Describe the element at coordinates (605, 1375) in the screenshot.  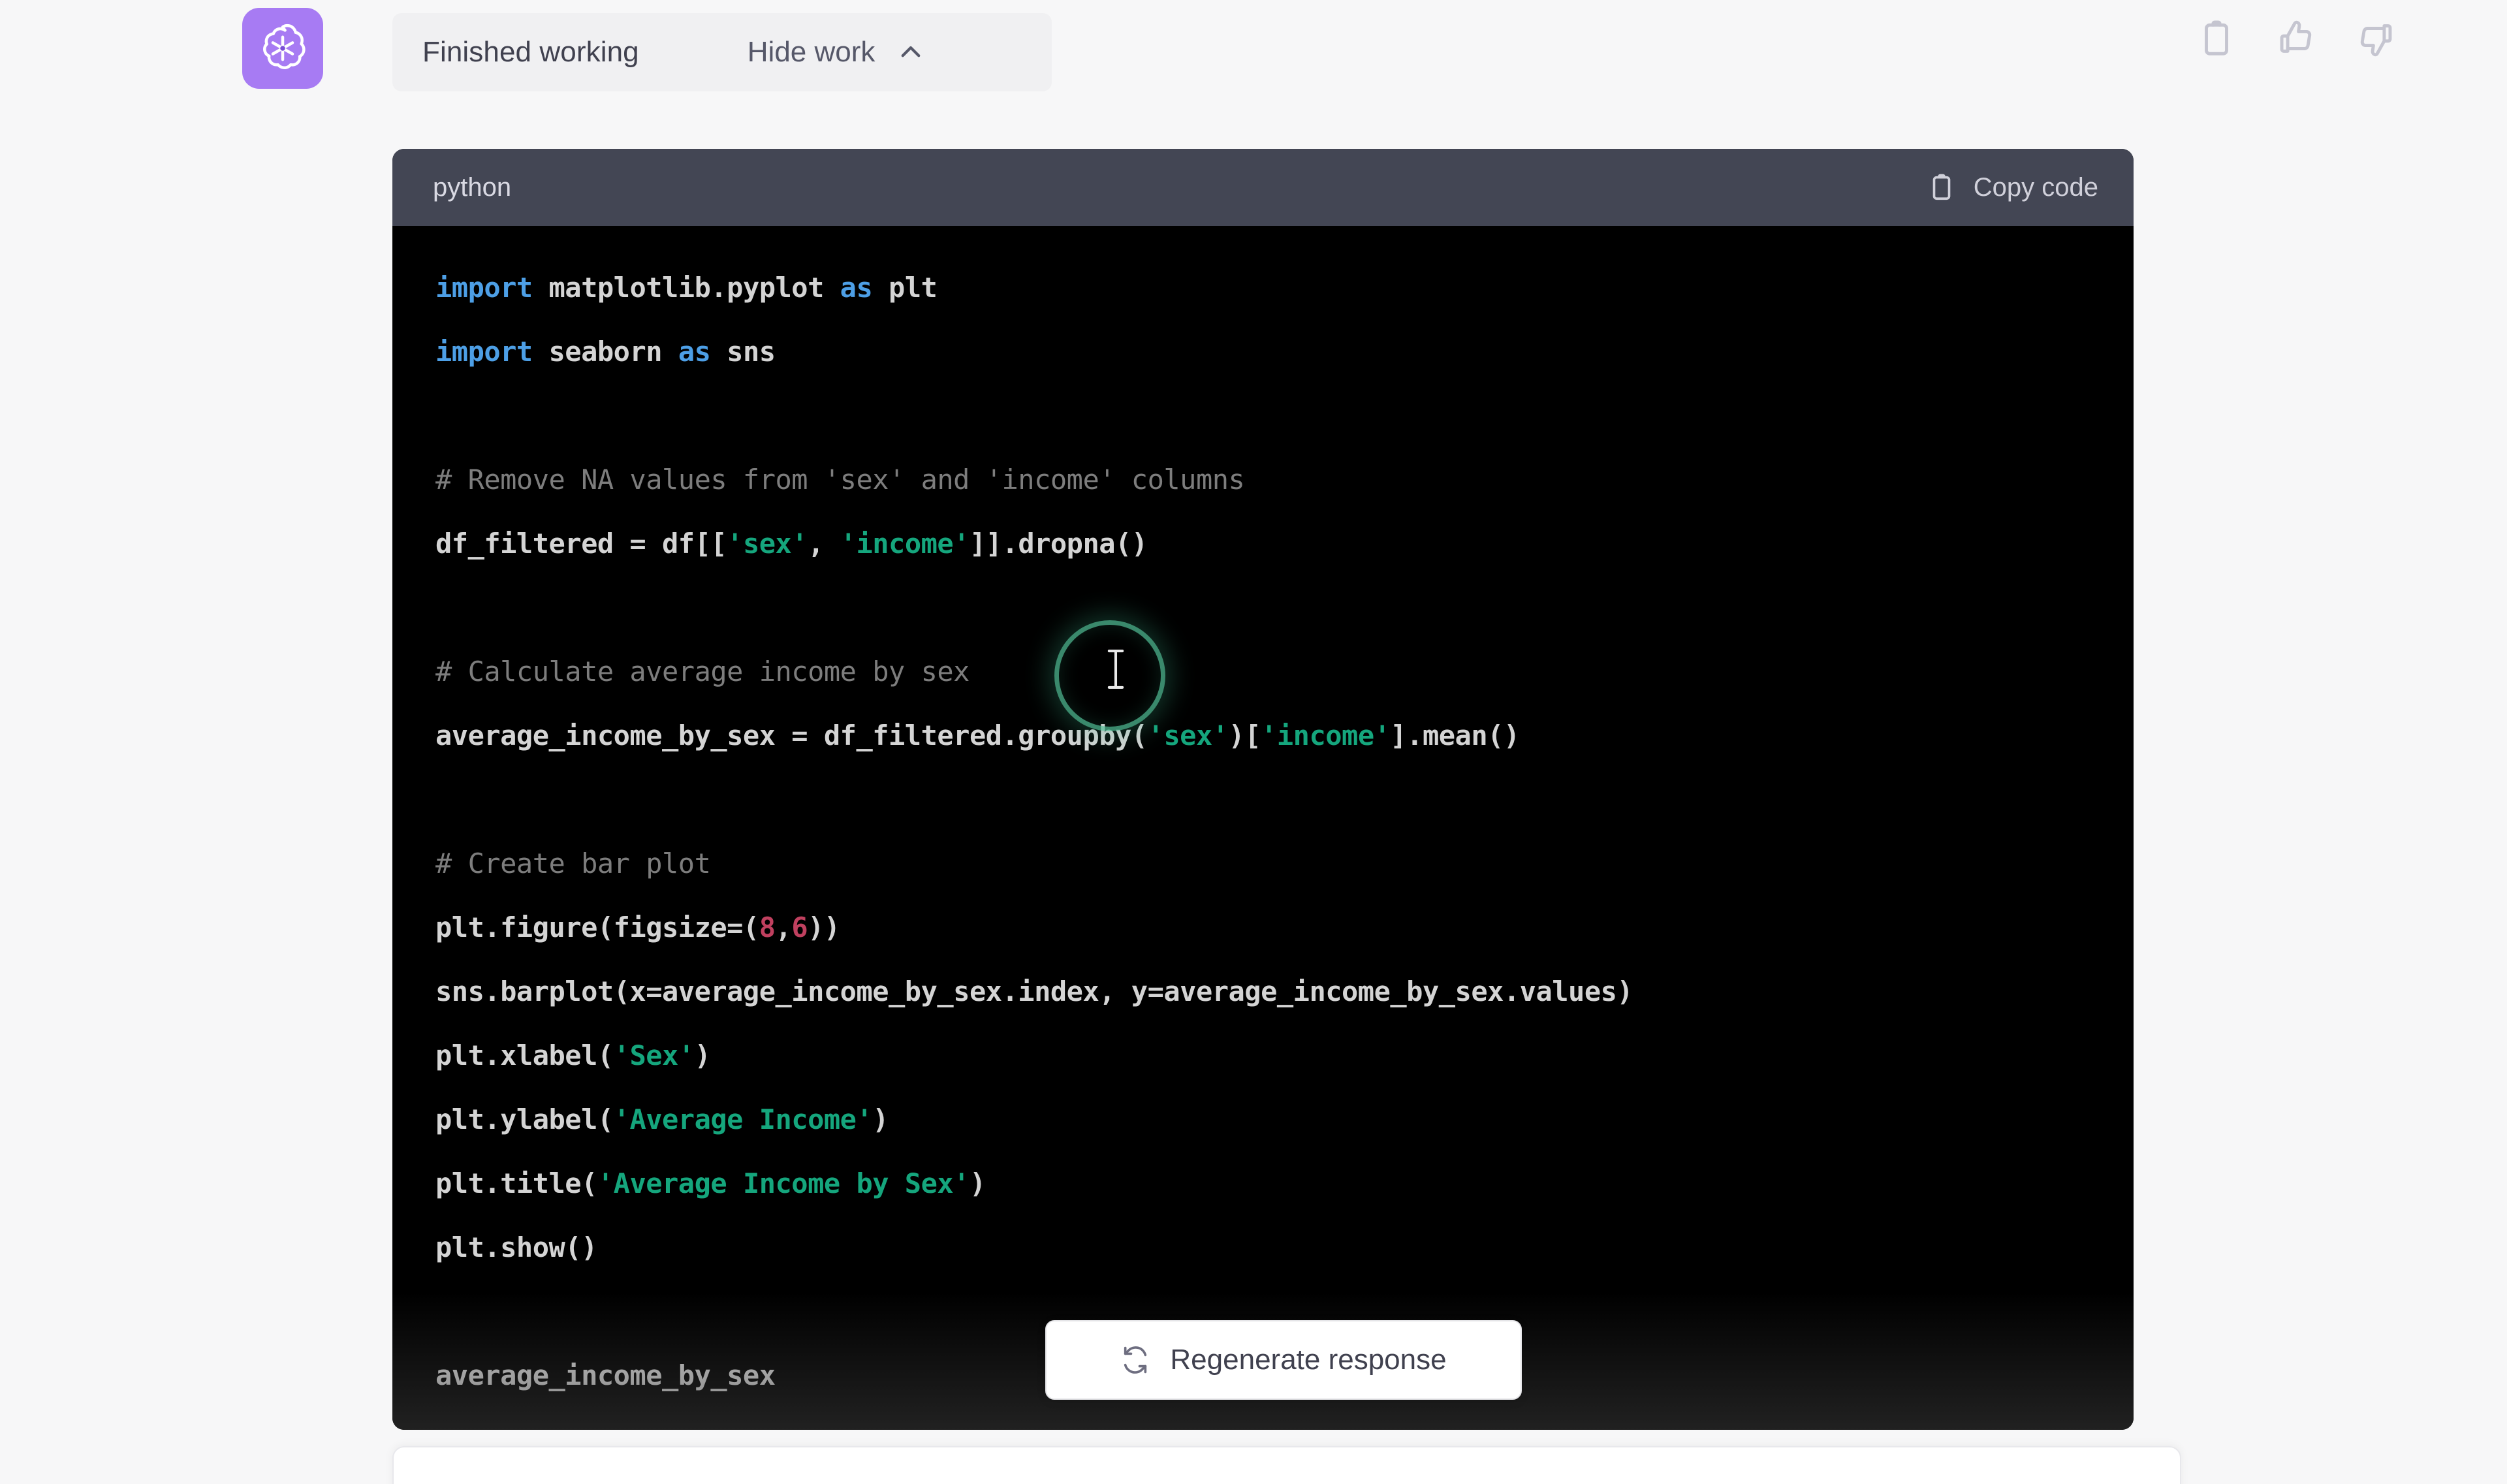
I see `code-token: average_income_by_sex` at that location.